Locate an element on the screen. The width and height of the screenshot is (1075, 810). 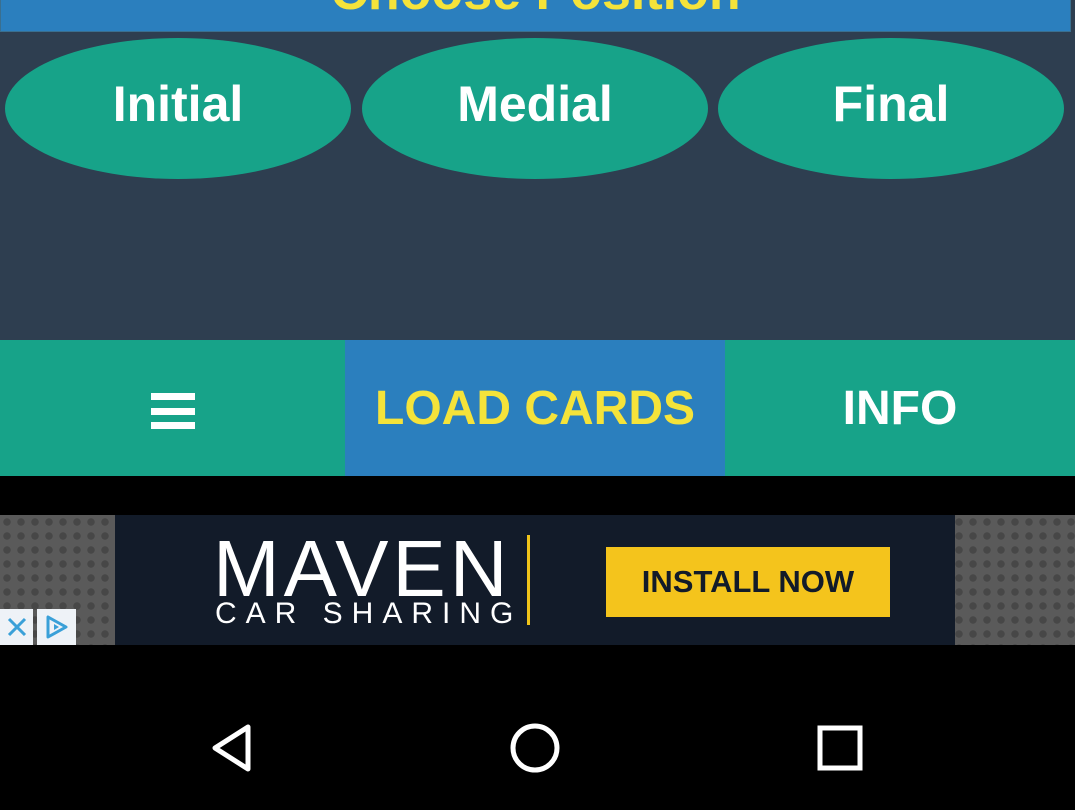
choose-position-header: Choose Position is located at coordinates (535, 16).